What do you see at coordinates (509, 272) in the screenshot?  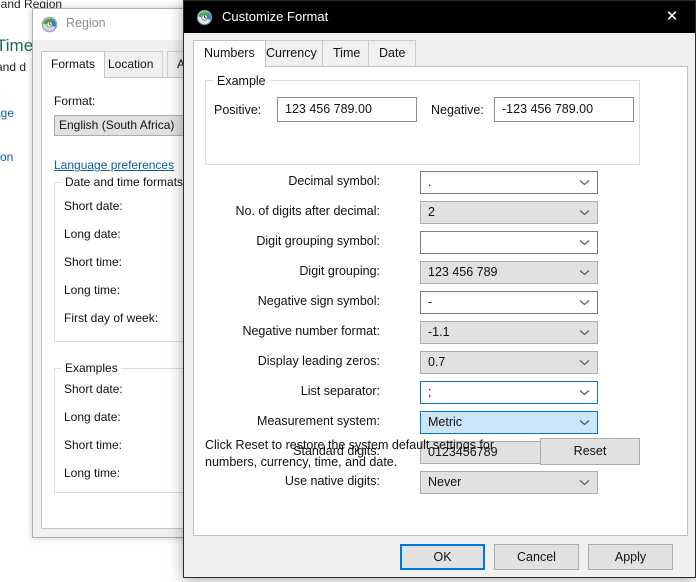 I see `digit-grouping-combo: 123 456 789` at bounding box center [509, 272].